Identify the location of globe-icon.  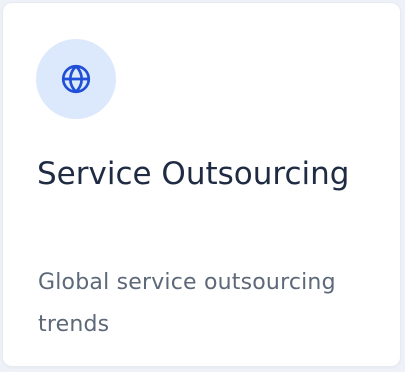
(76, 79).